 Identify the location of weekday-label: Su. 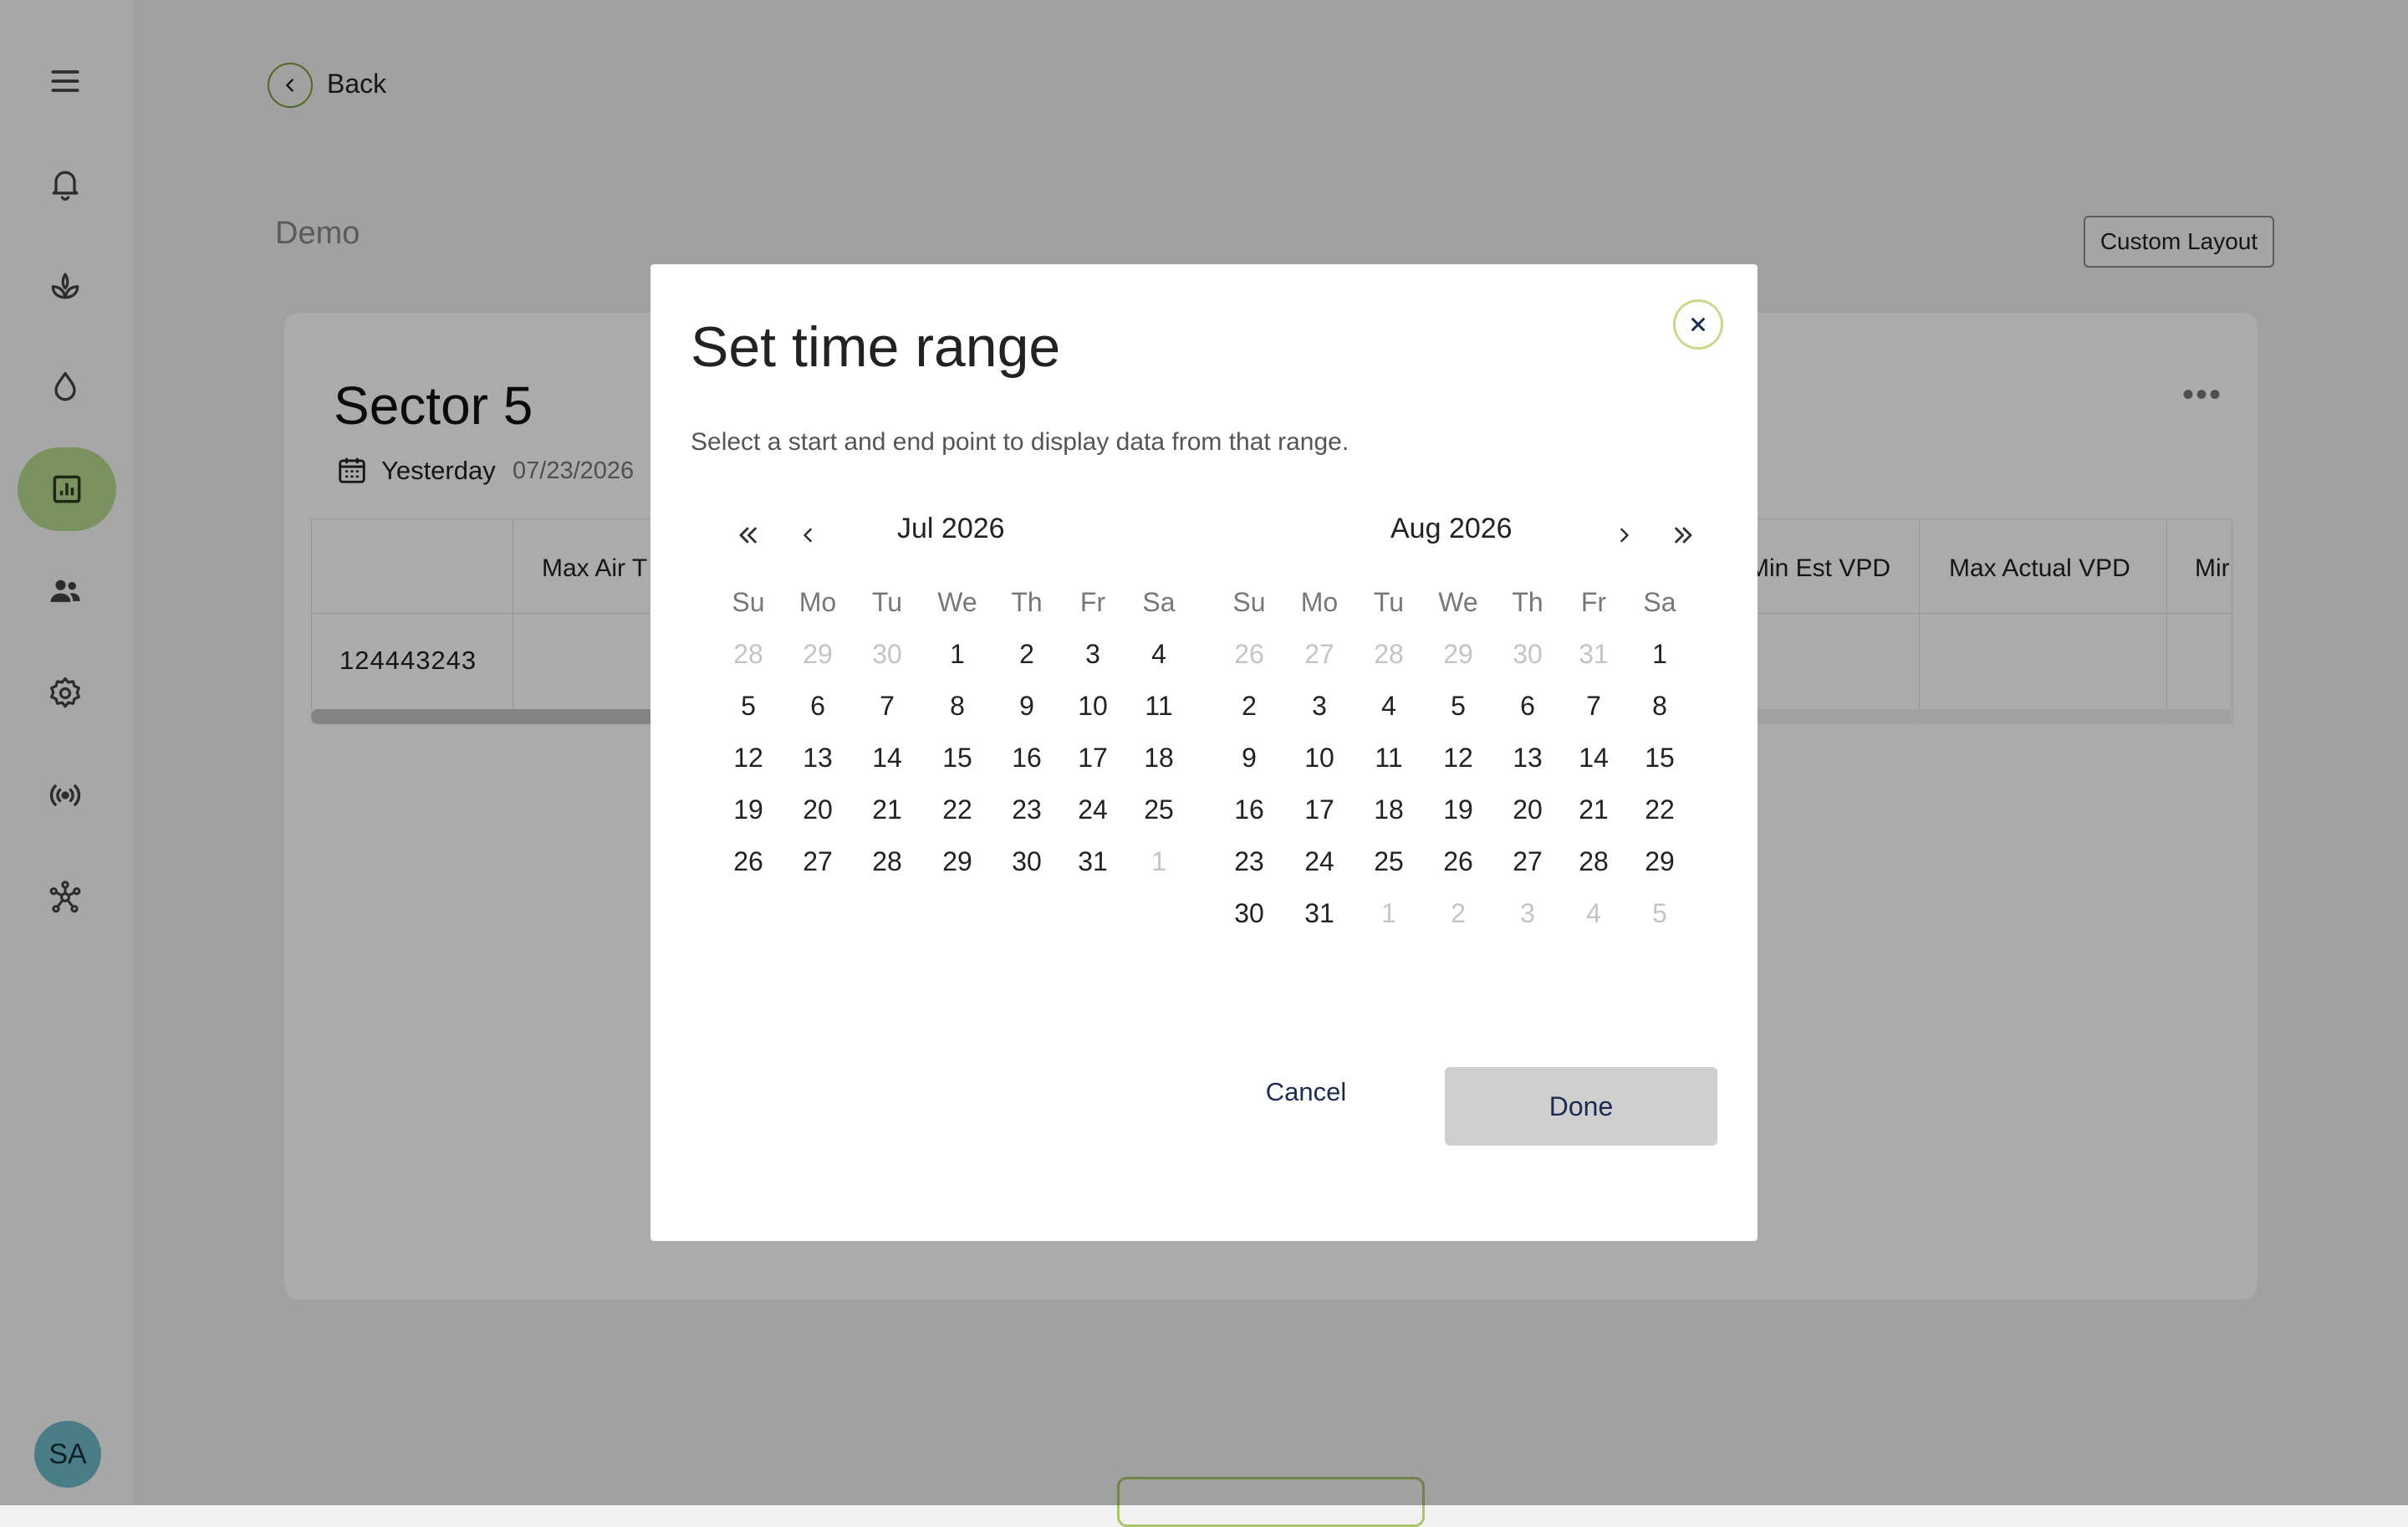
(749, 602).